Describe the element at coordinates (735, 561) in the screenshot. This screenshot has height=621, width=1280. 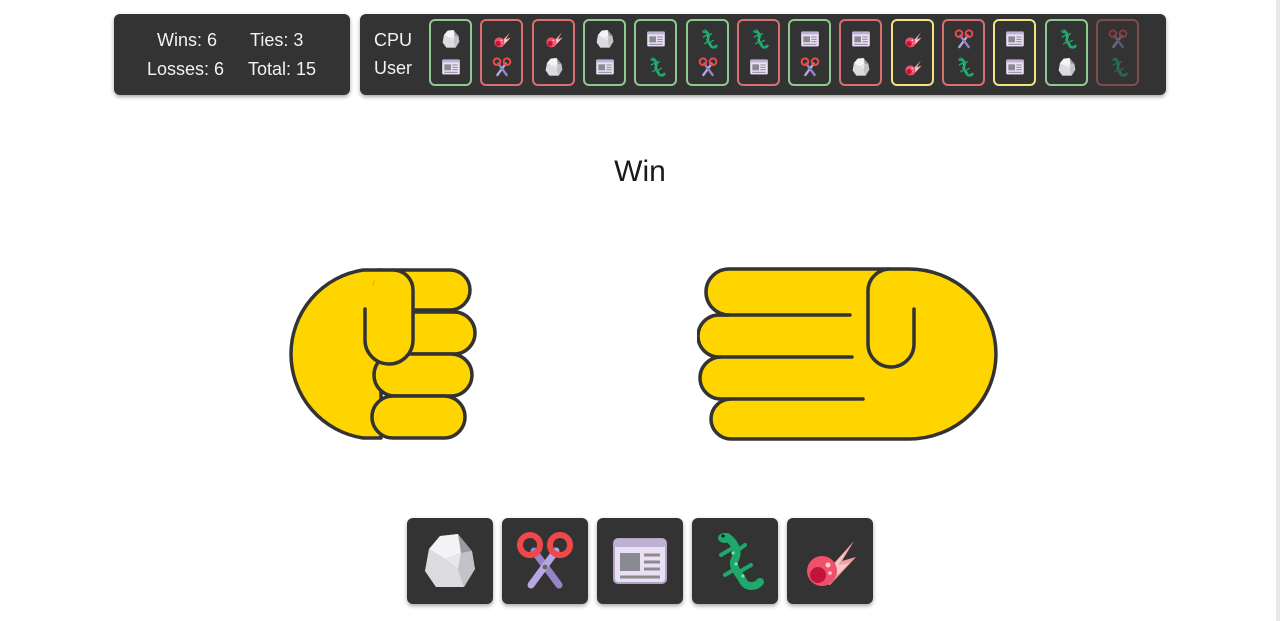
I see `lizard-choice-button` at that location.